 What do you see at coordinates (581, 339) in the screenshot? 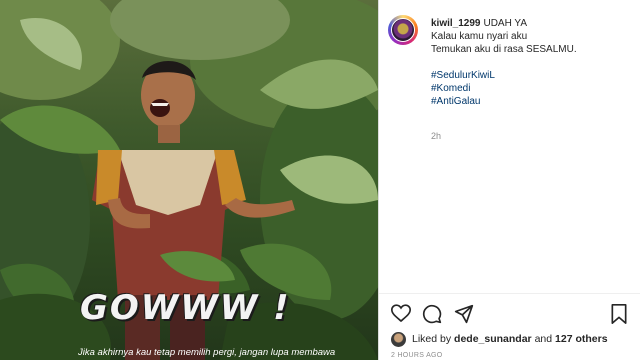
I see `liked-others-link: 127 others` at bounding box center [581, 339].